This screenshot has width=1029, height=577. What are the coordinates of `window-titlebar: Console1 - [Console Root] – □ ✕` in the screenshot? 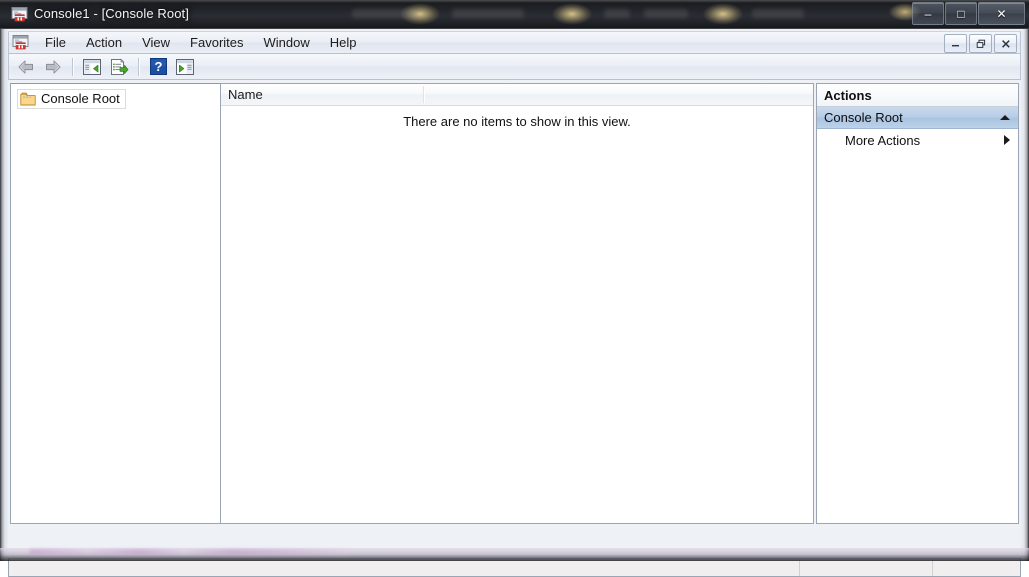 It's located at (514, 14).